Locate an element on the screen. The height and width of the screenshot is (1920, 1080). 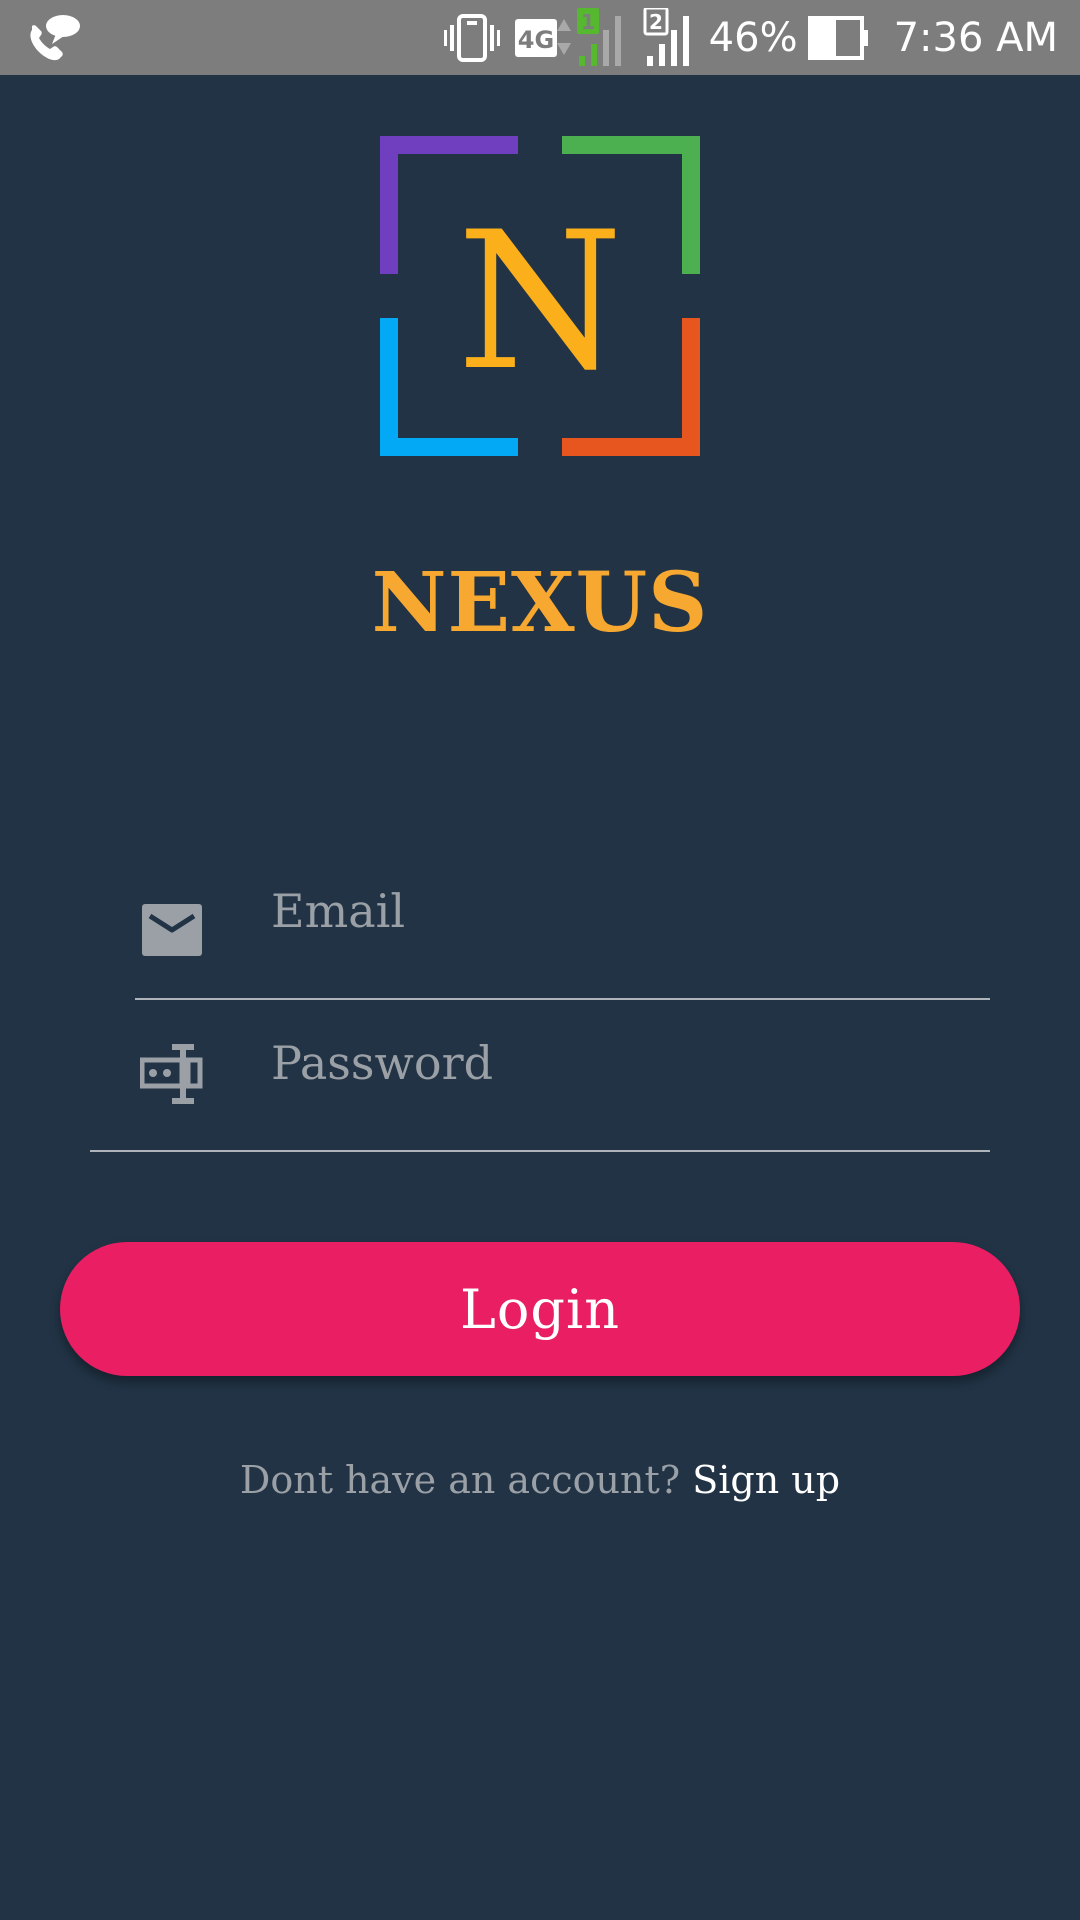
app-name: NEXUS is located at coordinates (540, 603).